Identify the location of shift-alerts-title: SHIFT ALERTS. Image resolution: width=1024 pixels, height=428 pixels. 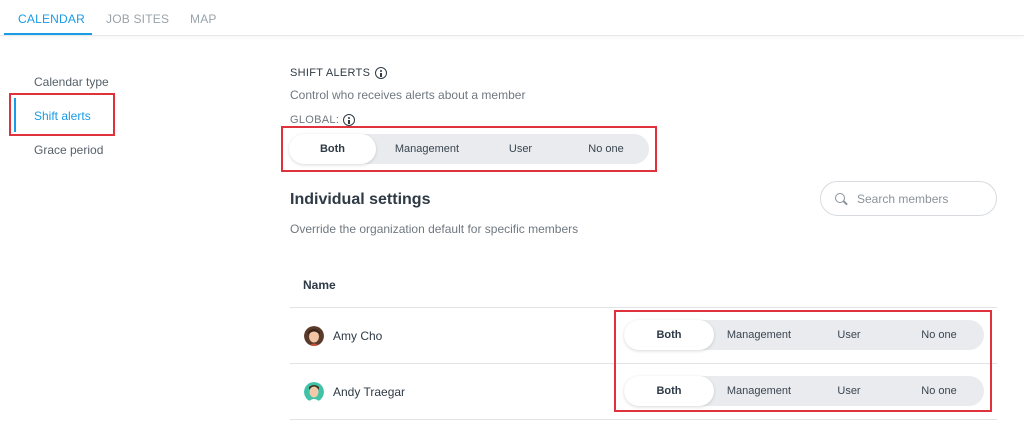
(330, 73).